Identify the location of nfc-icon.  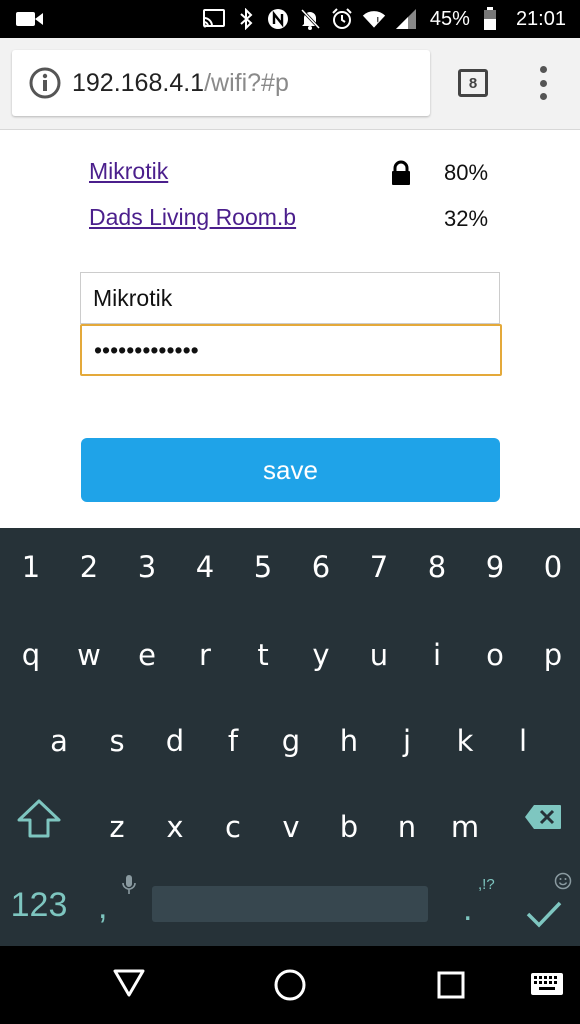
(278, 19).